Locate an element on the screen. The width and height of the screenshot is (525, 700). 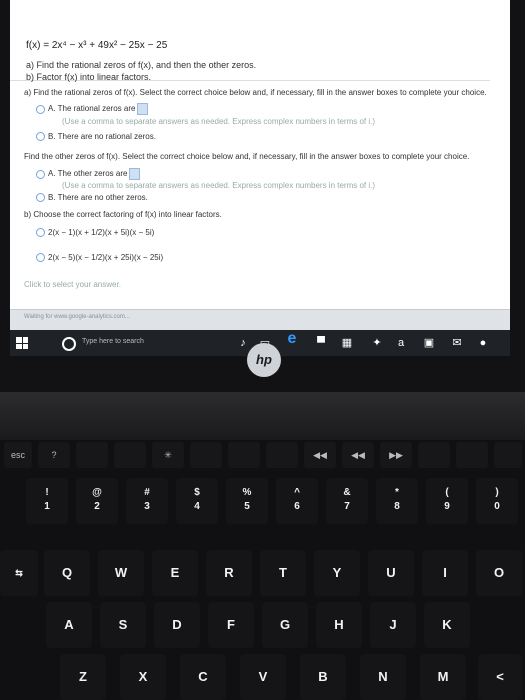
file-explorer-icon: ▀ is located at coordinates (321, 343).